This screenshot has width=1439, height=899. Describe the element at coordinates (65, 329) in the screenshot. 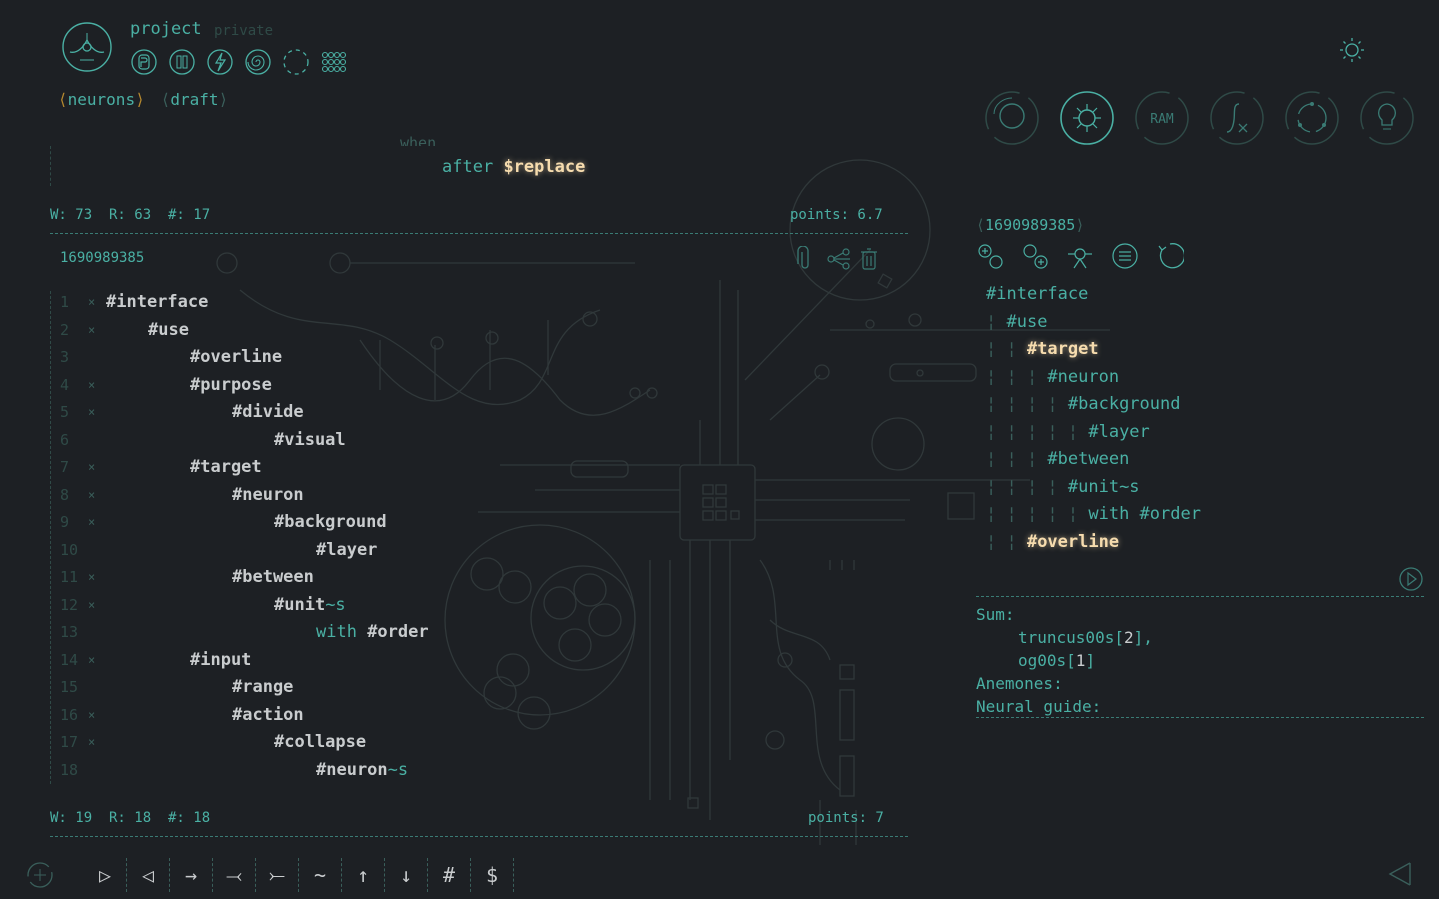

I see `line-number: 2` at that location.